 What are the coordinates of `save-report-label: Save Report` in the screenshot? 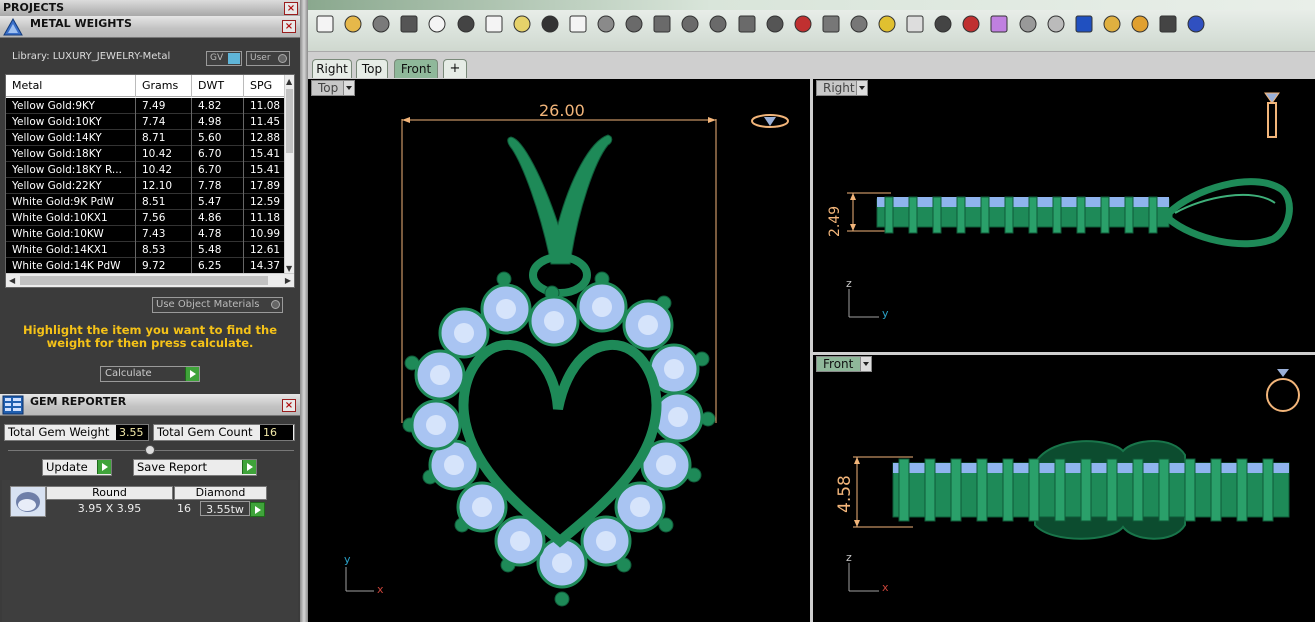 It's located at (172, 467).